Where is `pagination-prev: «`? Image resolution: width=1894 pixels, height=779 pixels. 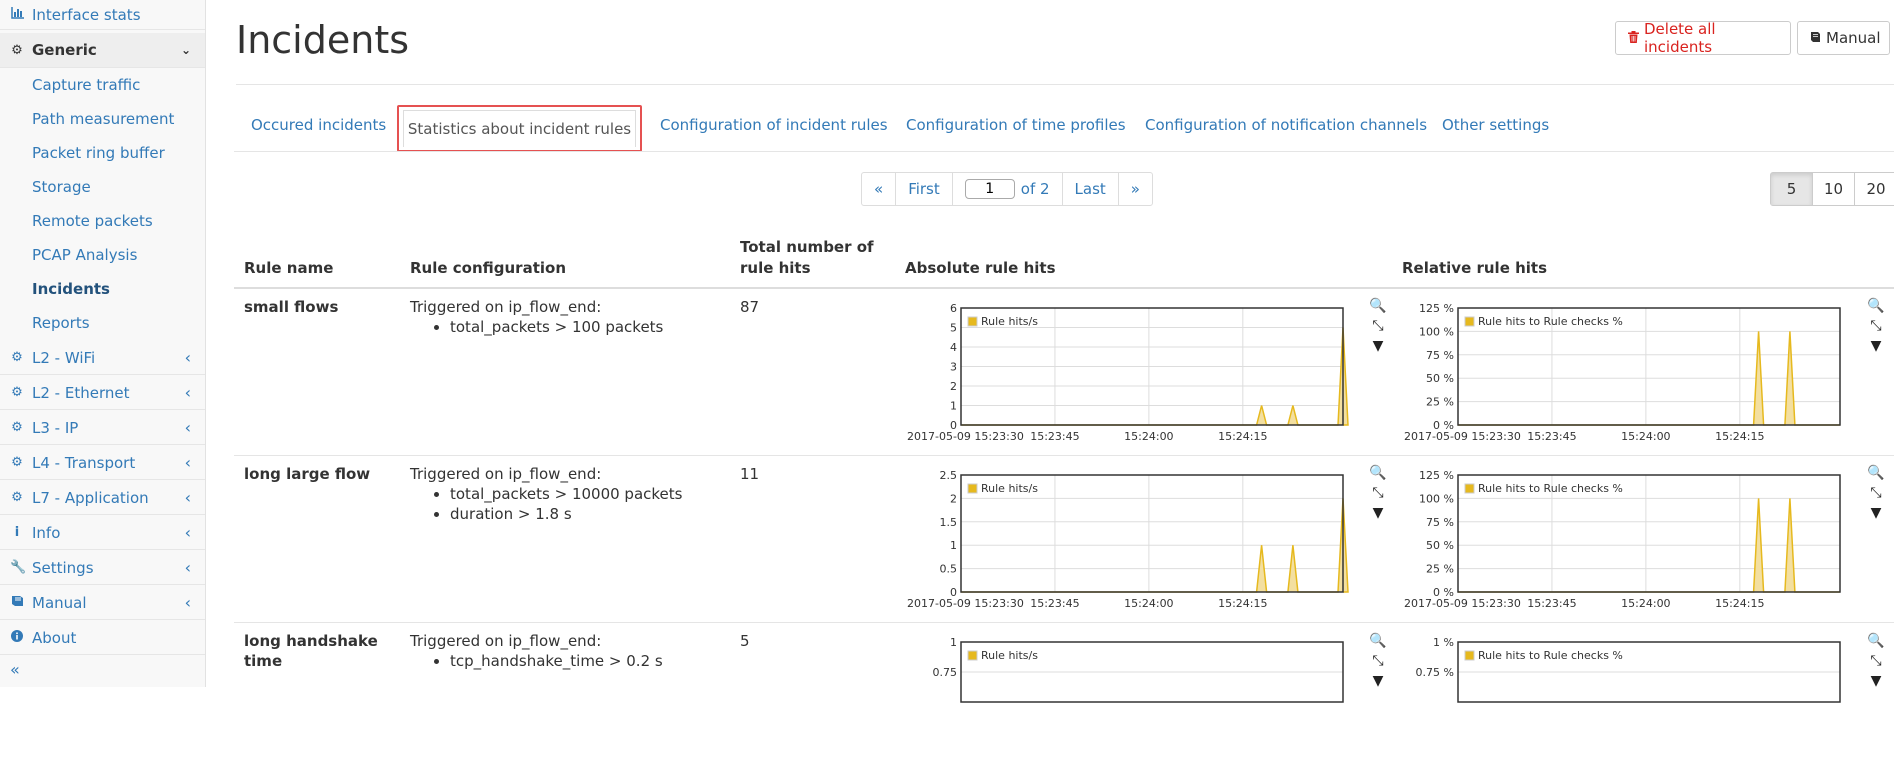 pagination-prev: « is located at coordinates (879, 189).